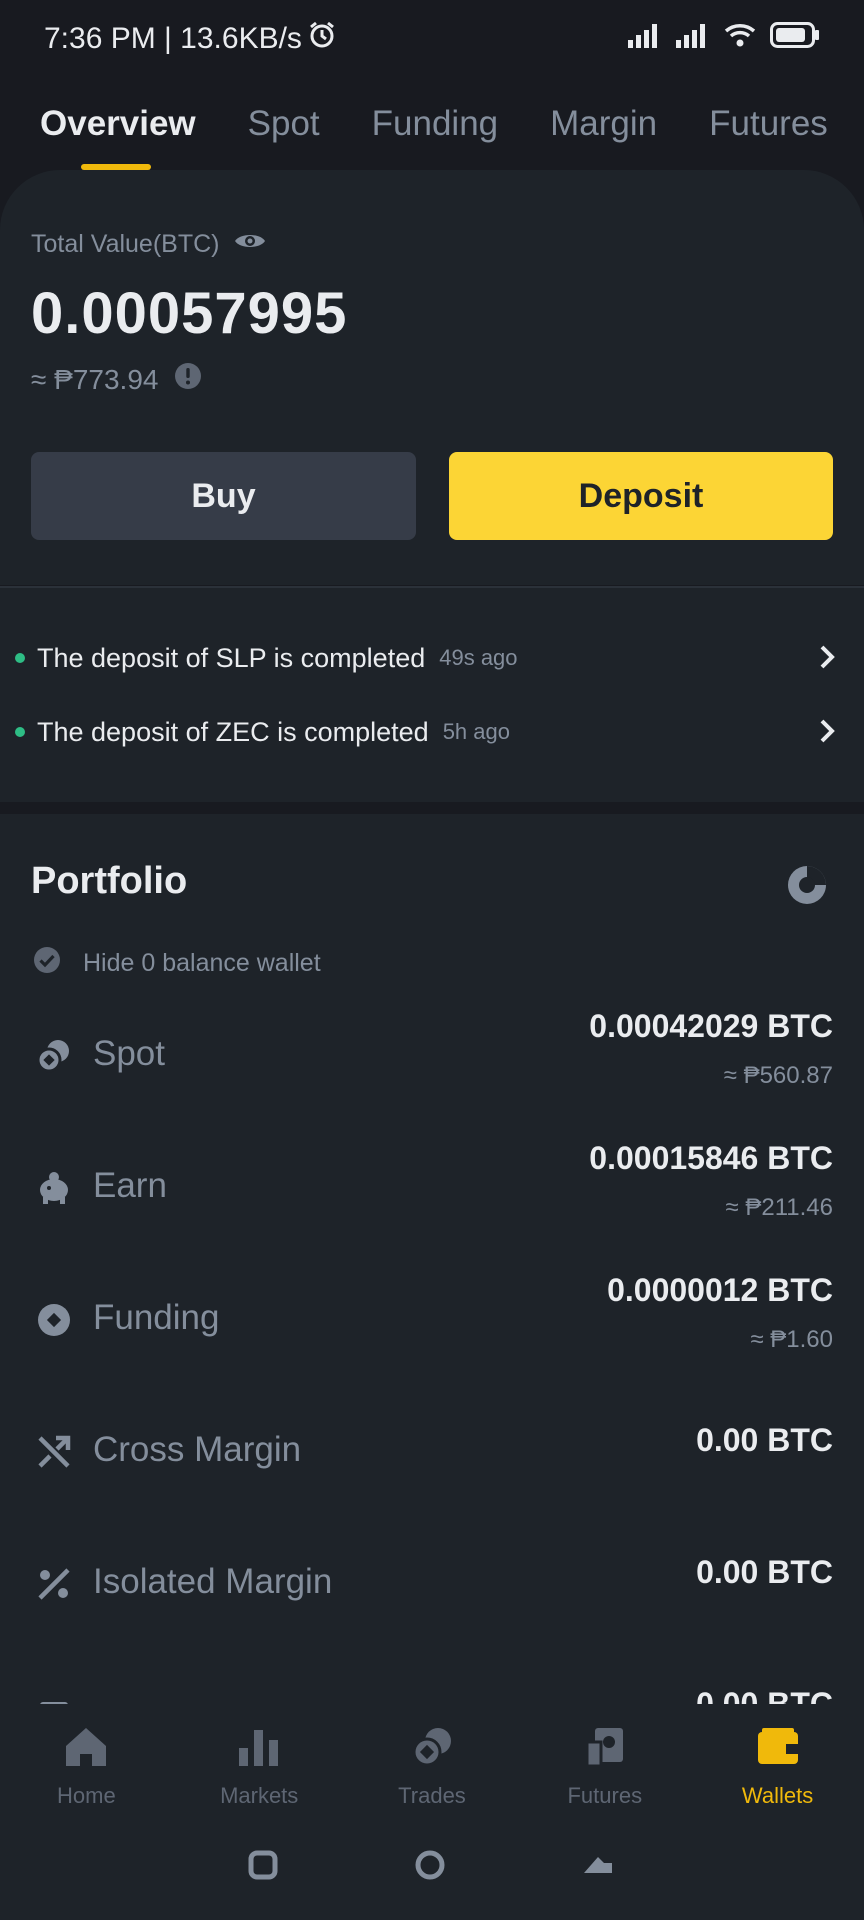 This screenshot has width=864, height=1920. Describe the element at coordinates (432, 1749) in the screenshot. I see `trades-icon` at that location.